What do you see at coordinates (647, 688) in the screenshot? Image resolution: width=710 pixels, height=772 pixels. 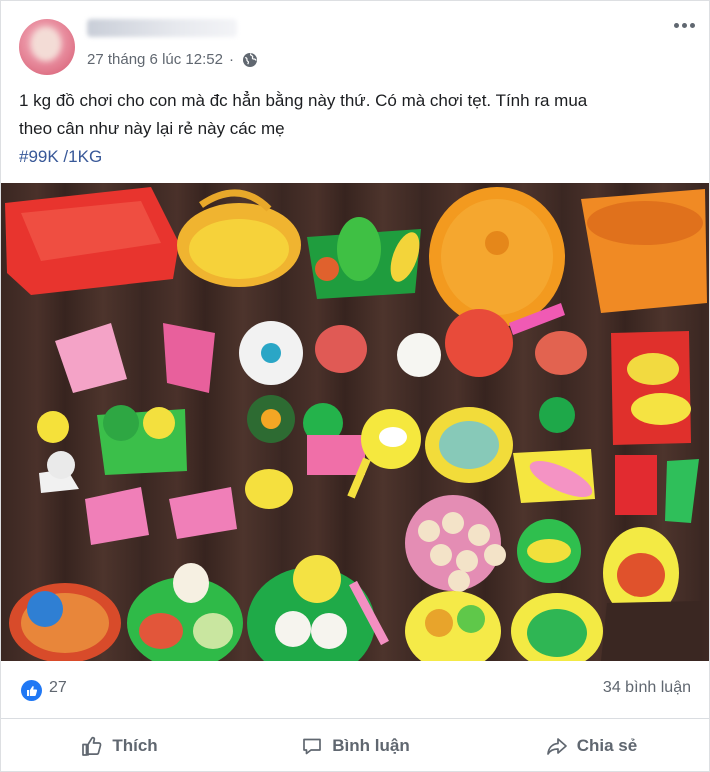 I see `comment-count: 34 bình luận` at bounding box center [647, 688].